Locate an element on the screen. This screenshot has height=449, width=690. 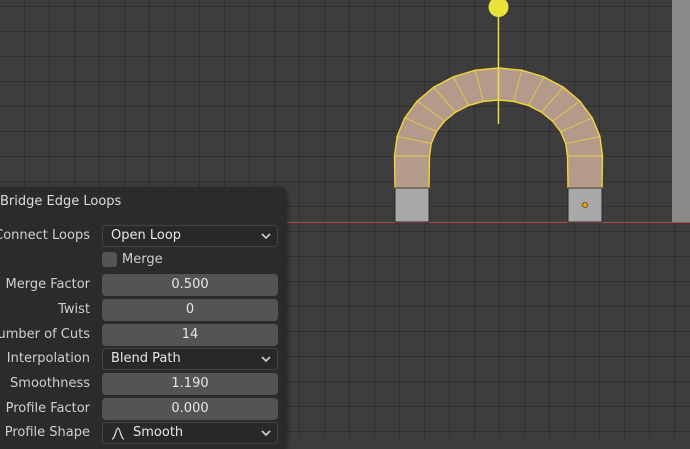
connect-loops-value: Open Loop is located at coordinates (146, 235).